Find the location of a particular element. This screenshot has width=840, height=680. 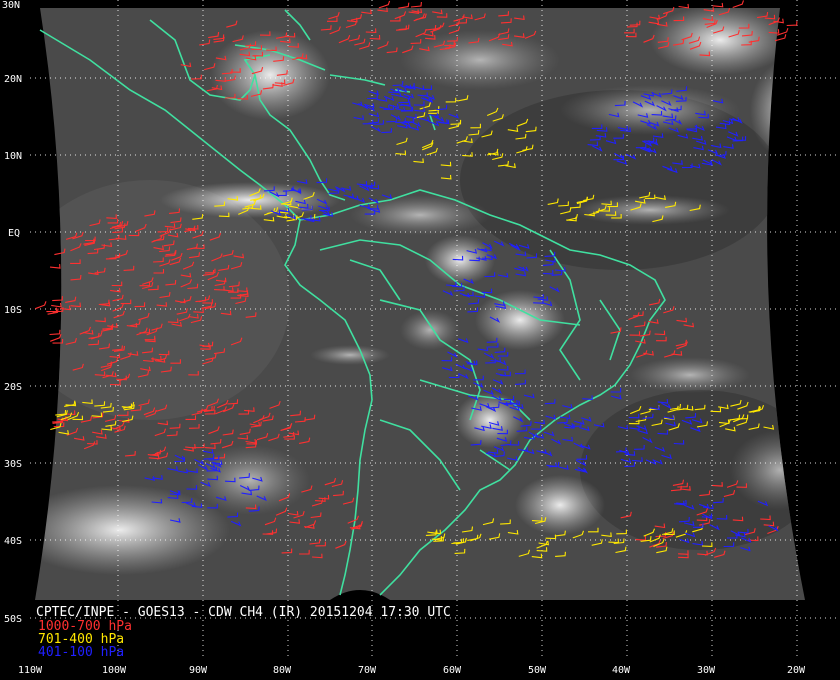

lon-label-40w: 40W is located at coordinates (621, 670).